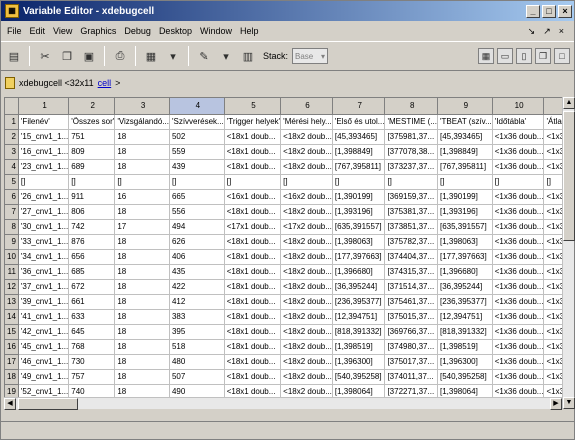 The height and width of the screenshot is (440, 575). What do you see at coordinates (12, 317) in the screenshot?
I see `row-header: 14` at bounding box center [12, 317].